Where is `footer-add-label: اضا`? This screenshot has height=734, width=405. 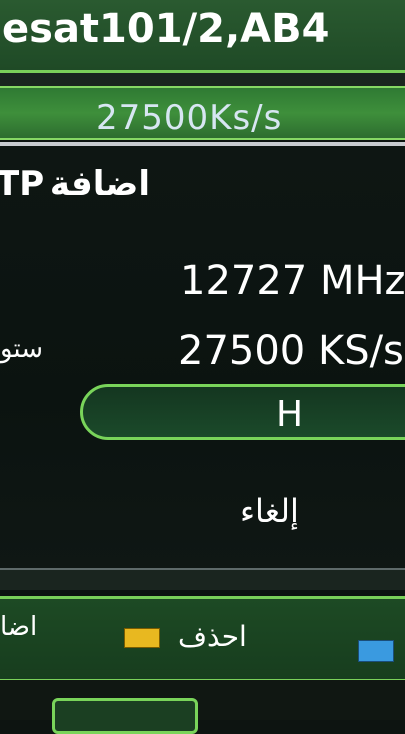 footer-add-label: اضا is located at coordinates (19, 627).